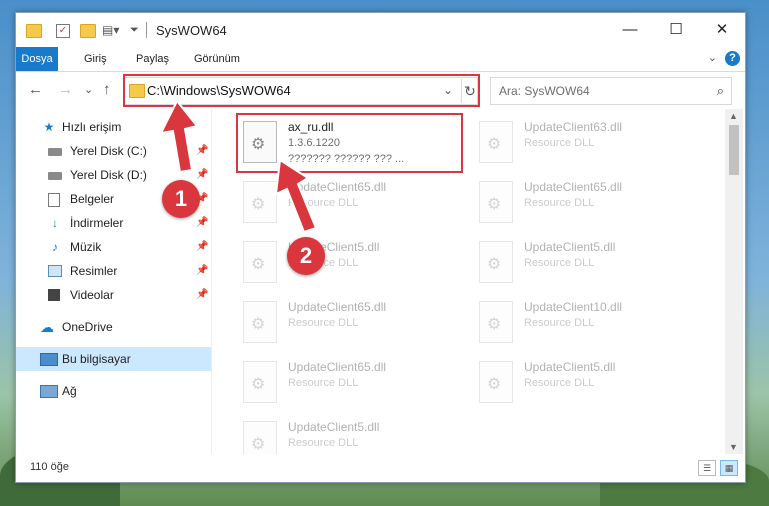  I want to click on tiles-view-button: ▦, so click(729, 468).